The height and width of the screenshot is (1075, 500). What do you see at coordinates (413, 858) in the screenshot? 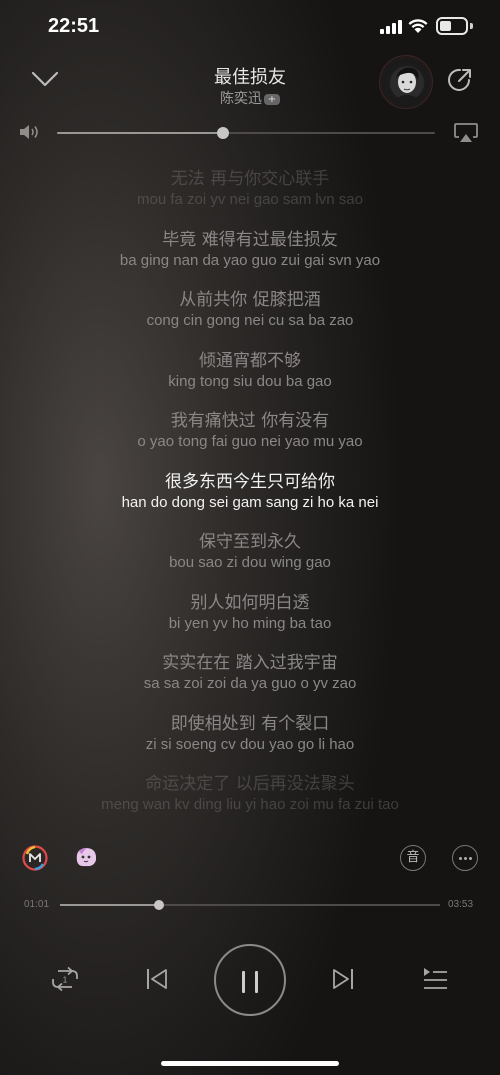
I see `sound-quality-button: 音` at bounding box center [413, 858].